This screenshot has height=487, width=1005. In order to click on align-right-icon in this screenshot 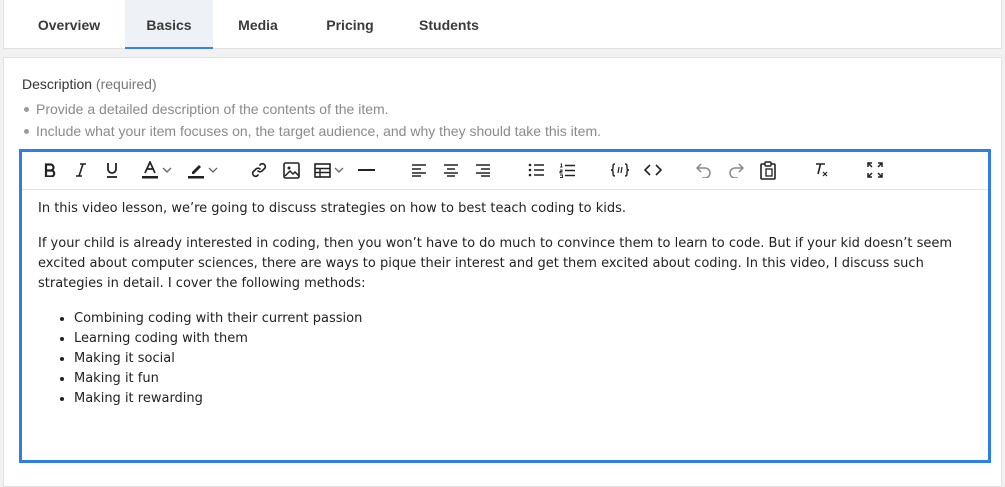, I will do `click(483, 170)`.